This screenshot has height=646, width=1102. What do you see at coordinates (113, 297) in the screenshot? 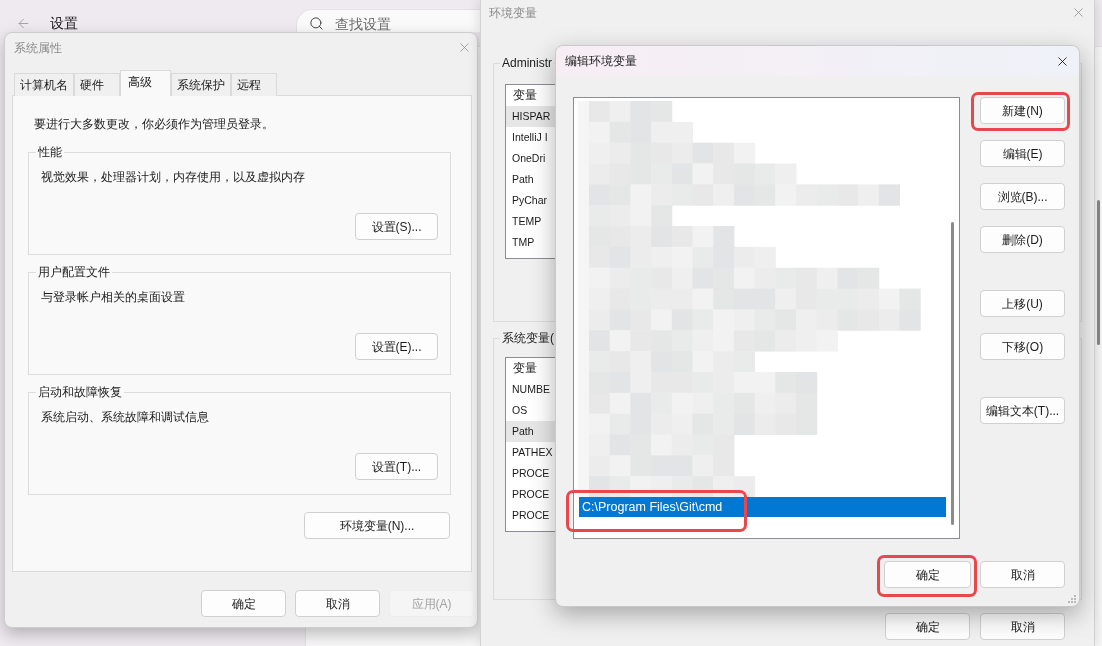
I see `group-description: 与登录帐户相关的桌面设置` at bounding box center [113, 297].